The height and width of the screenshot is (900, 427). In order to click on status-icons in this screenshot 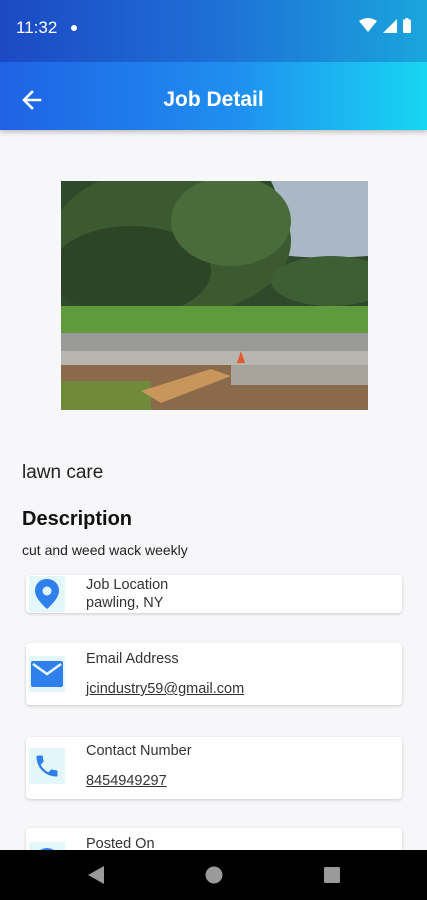, I will do `click(385, 25)`.